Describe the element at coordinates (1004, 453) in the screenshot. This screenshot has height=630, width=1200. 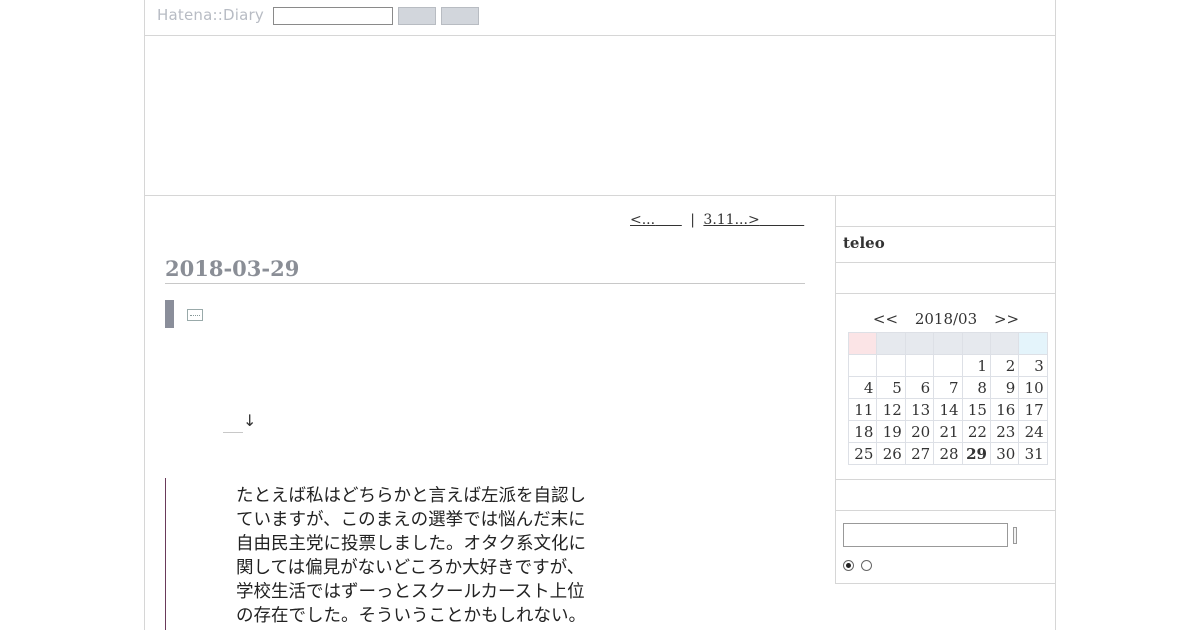
I see `calendar-day: 30` at that location.